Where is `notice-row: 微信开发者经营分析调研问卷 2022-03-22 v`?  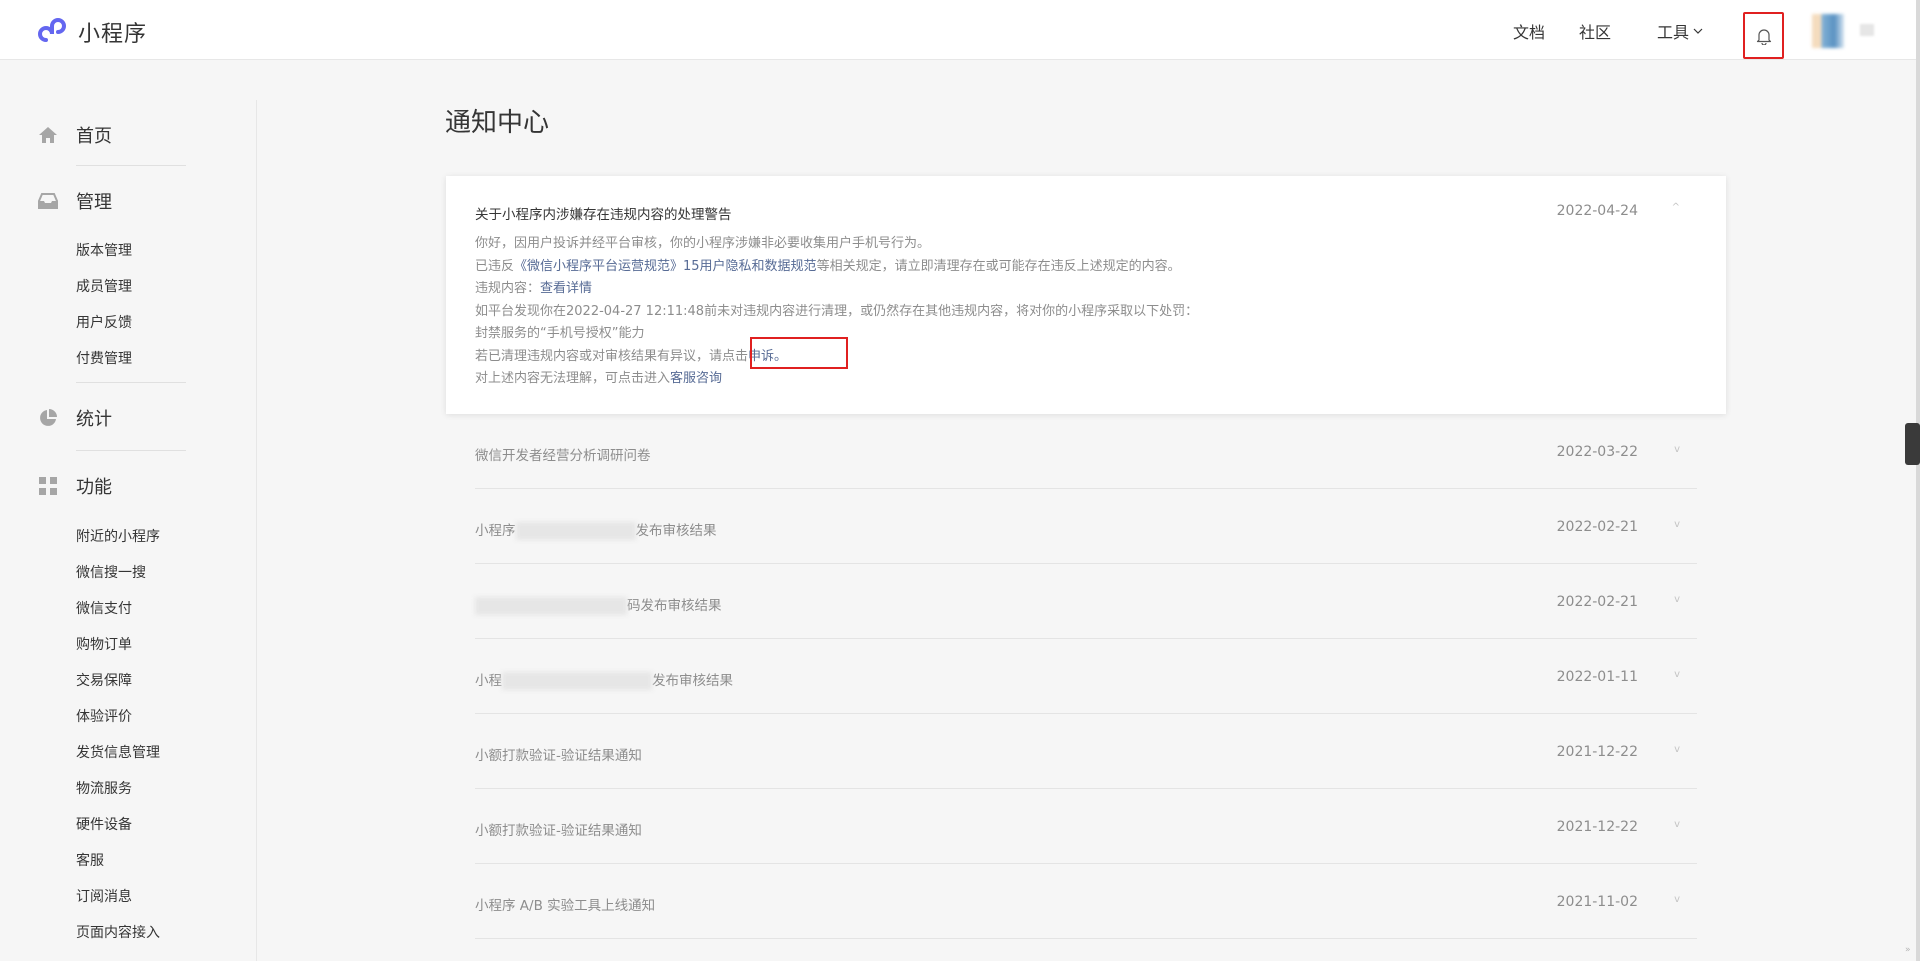 notice-row: 微信开发者经营分析调研问卷 2022-03-22 v is located at coordinates (1086, 451).